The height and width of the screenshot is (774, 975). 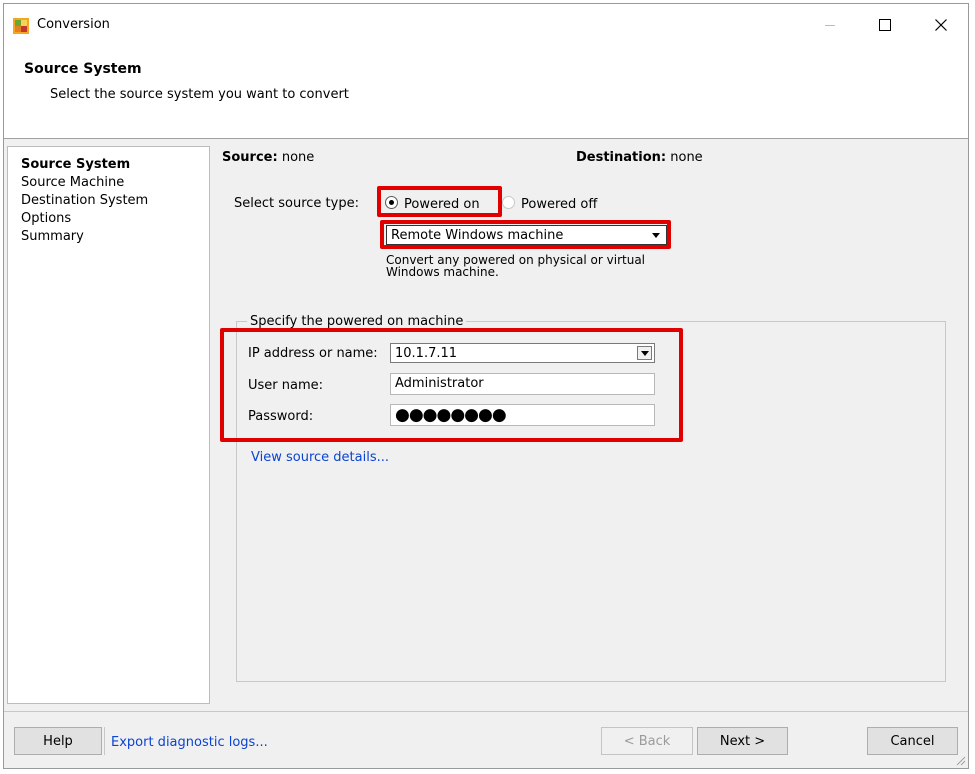 I want to click on footer-divider, so click(x=486, y=711).